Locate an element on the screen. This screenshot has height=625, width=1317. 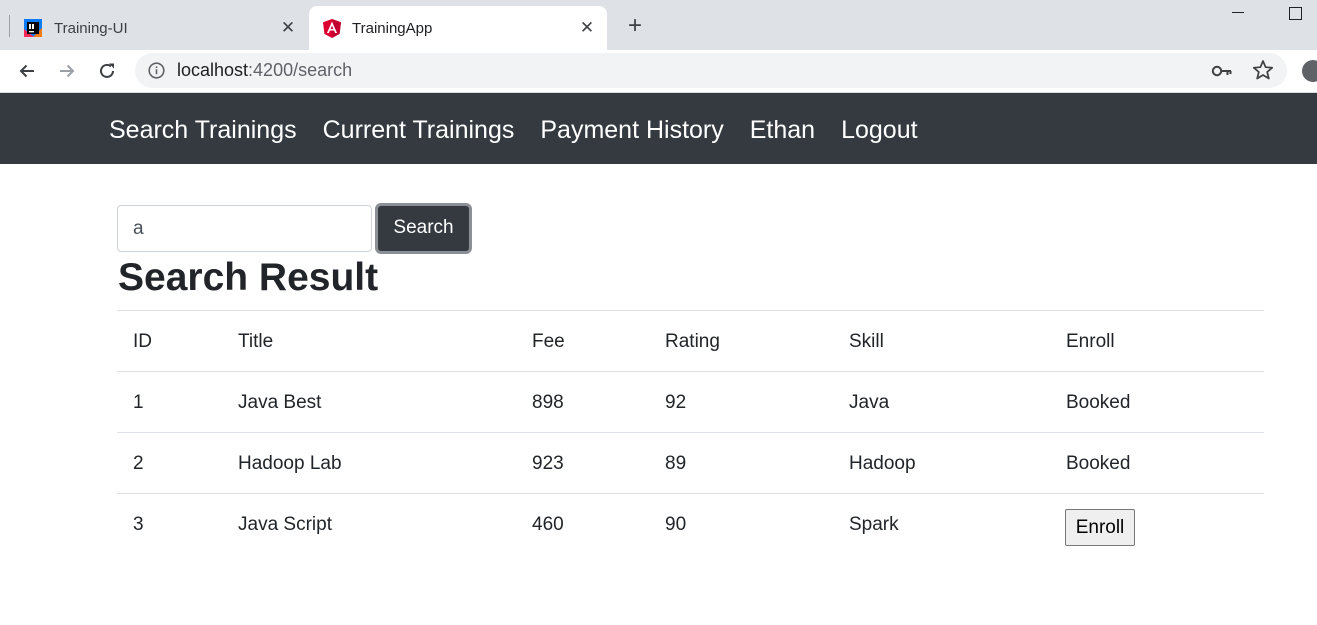
column-header-rating: Rating is located at coordinates (692, 341).